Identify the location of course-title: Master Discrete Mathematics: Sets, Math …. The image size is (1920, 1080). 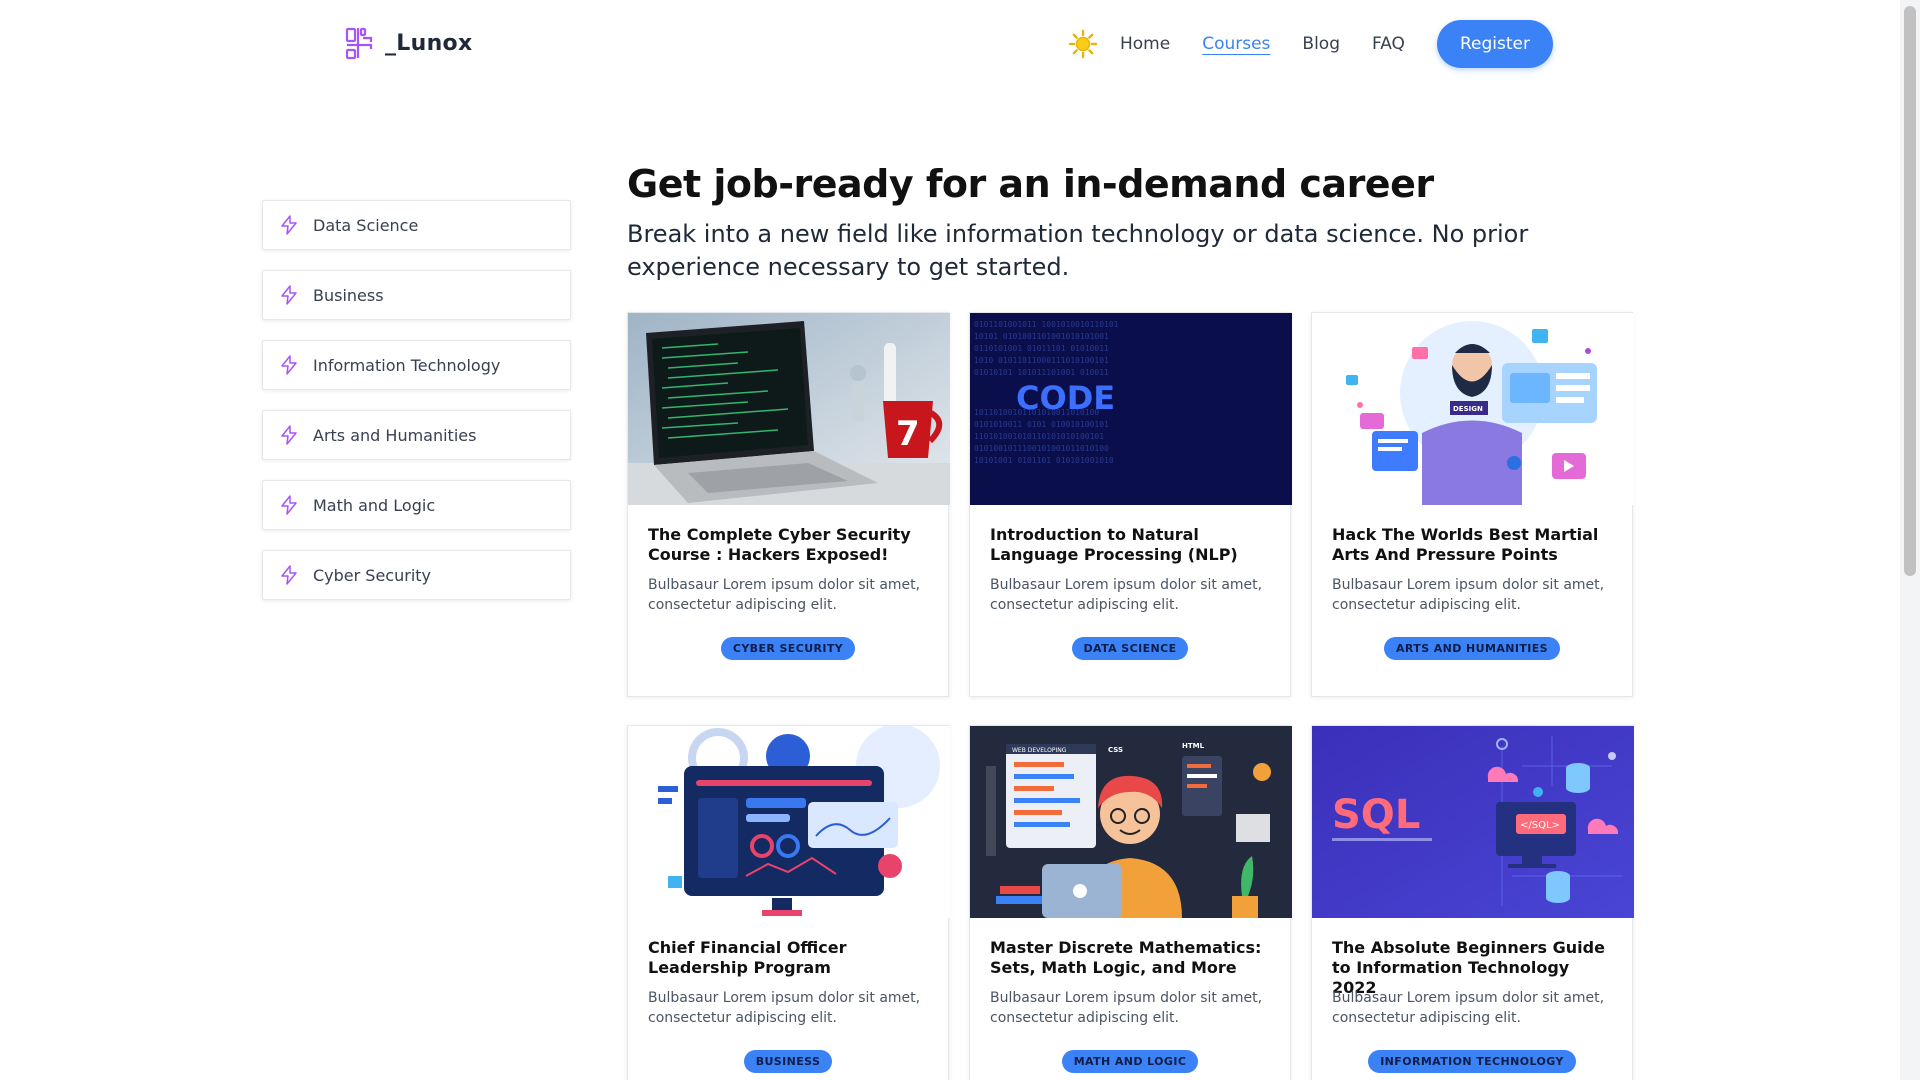
(1130, 958).